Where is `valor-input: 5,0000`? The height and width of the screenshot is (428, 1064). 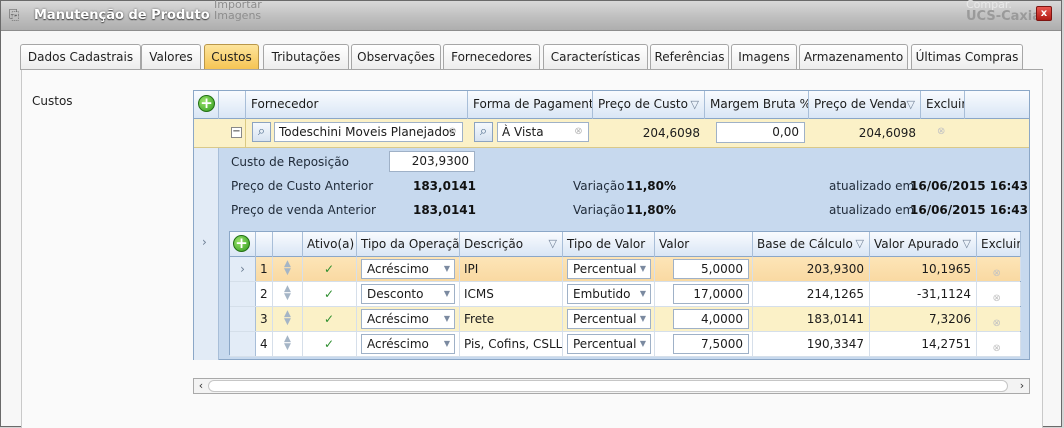 valor-input: 5,0000 is located at coordinates (711, 269).